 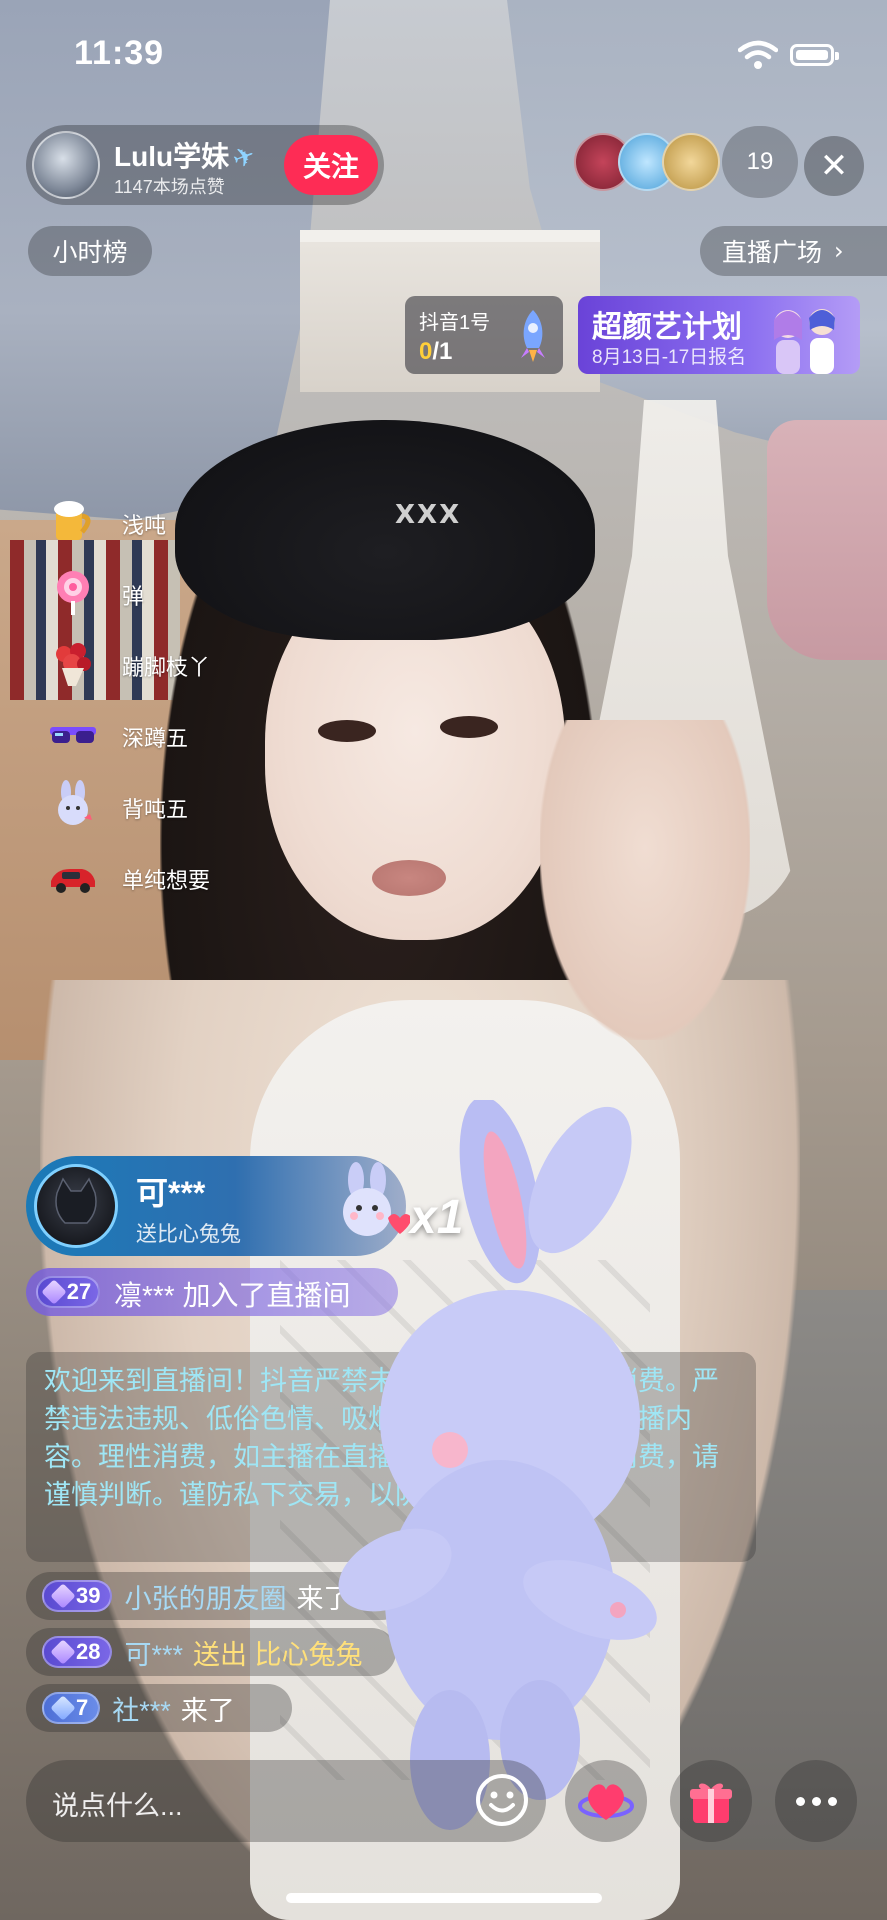 I want to click on live-square-button: 直播广场 ›, so click(x=793, y=251).